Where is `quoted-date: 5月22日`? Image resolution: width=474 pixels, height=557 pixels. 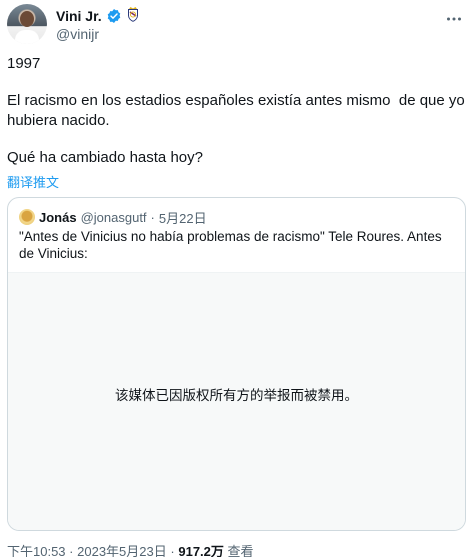
quoted-date: 5月22日 is located at coordinates (183, 217).